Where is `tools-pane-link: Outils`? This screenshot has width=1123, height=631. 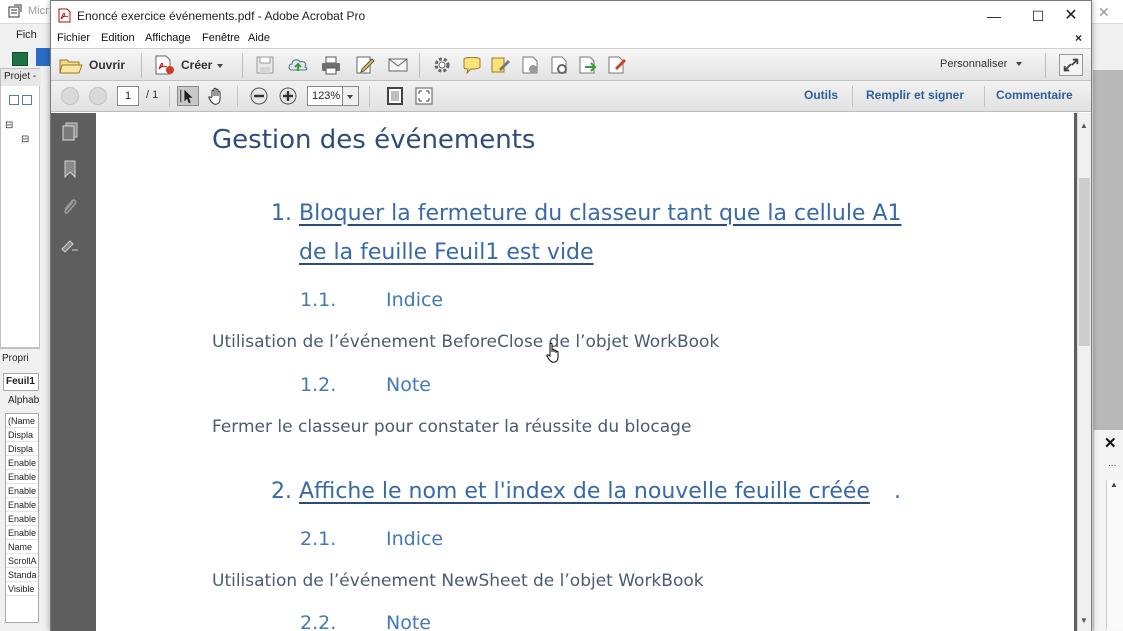
tools-pane-link: Outils is located at coordinates (821, 95).